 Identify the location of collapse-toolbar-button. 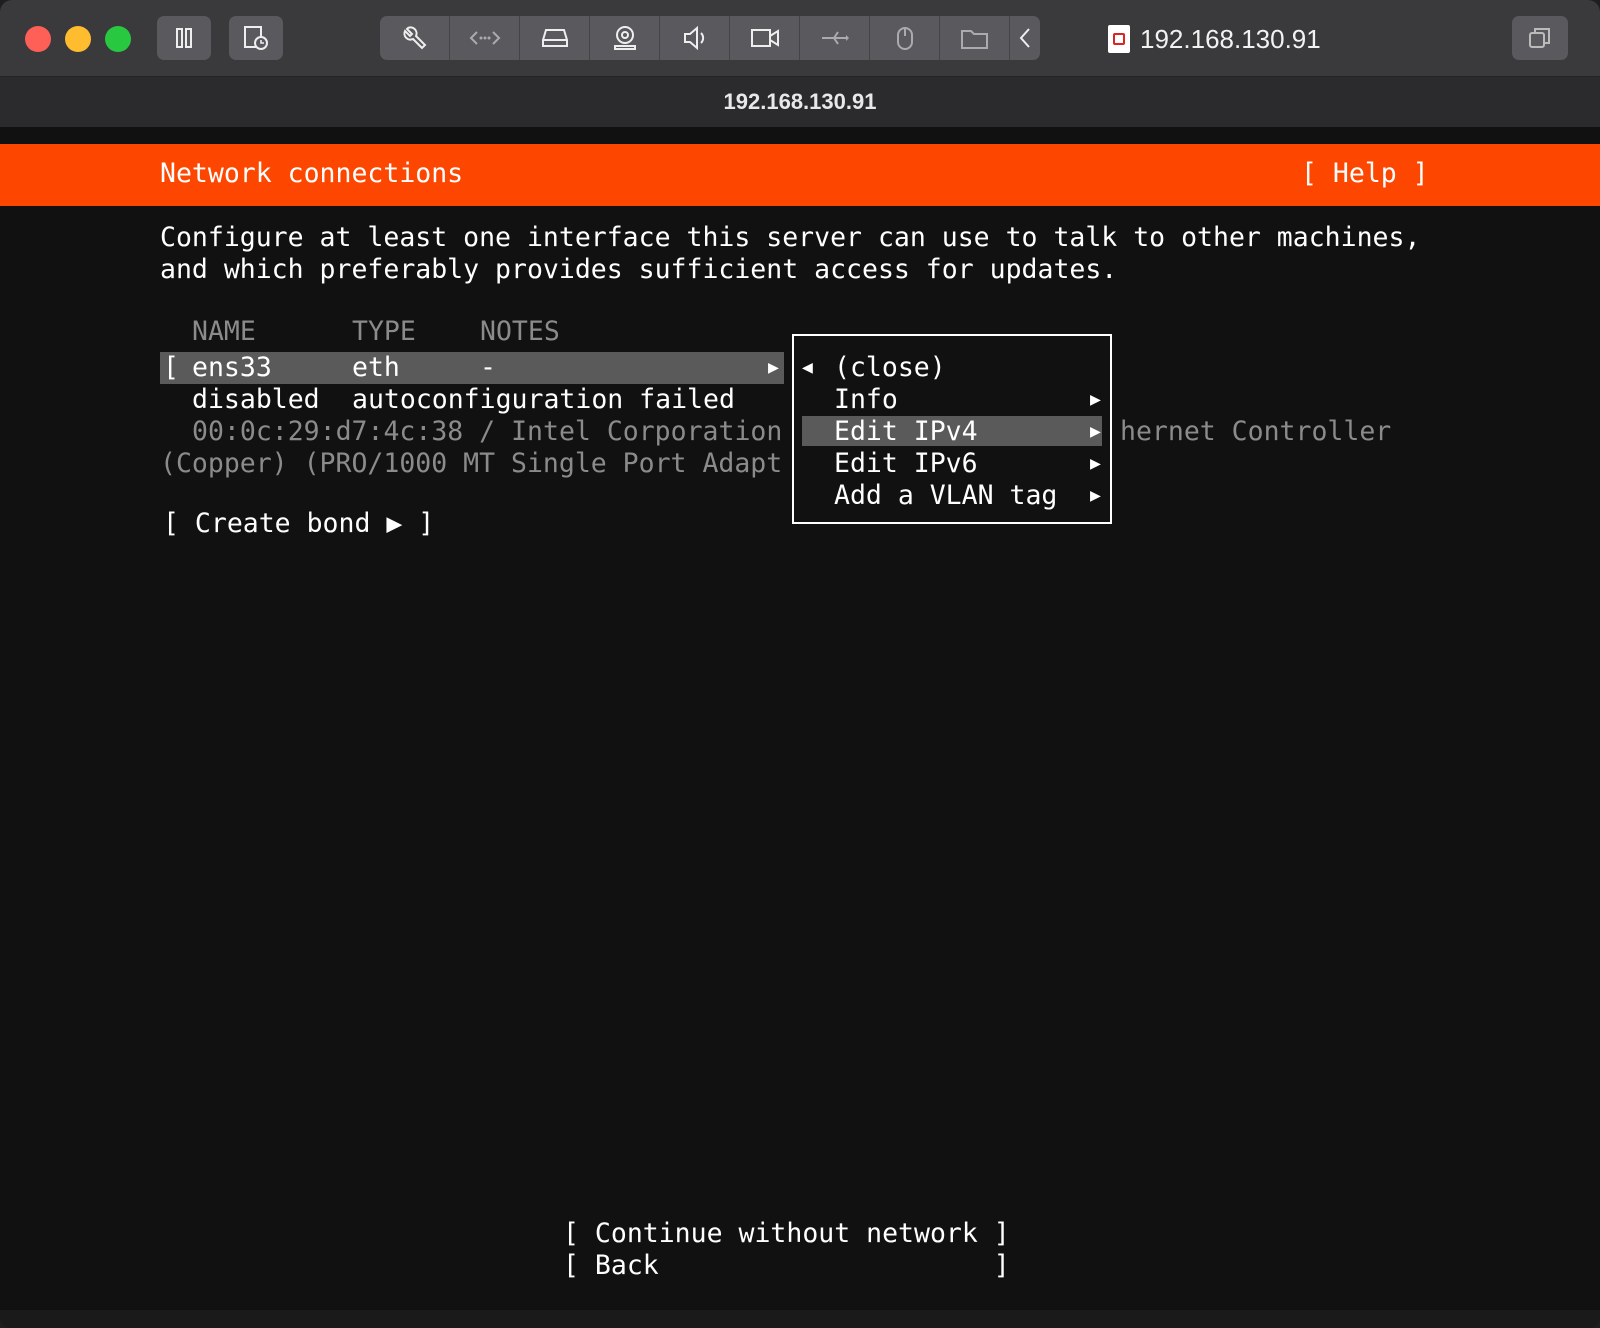
(1025, 38).